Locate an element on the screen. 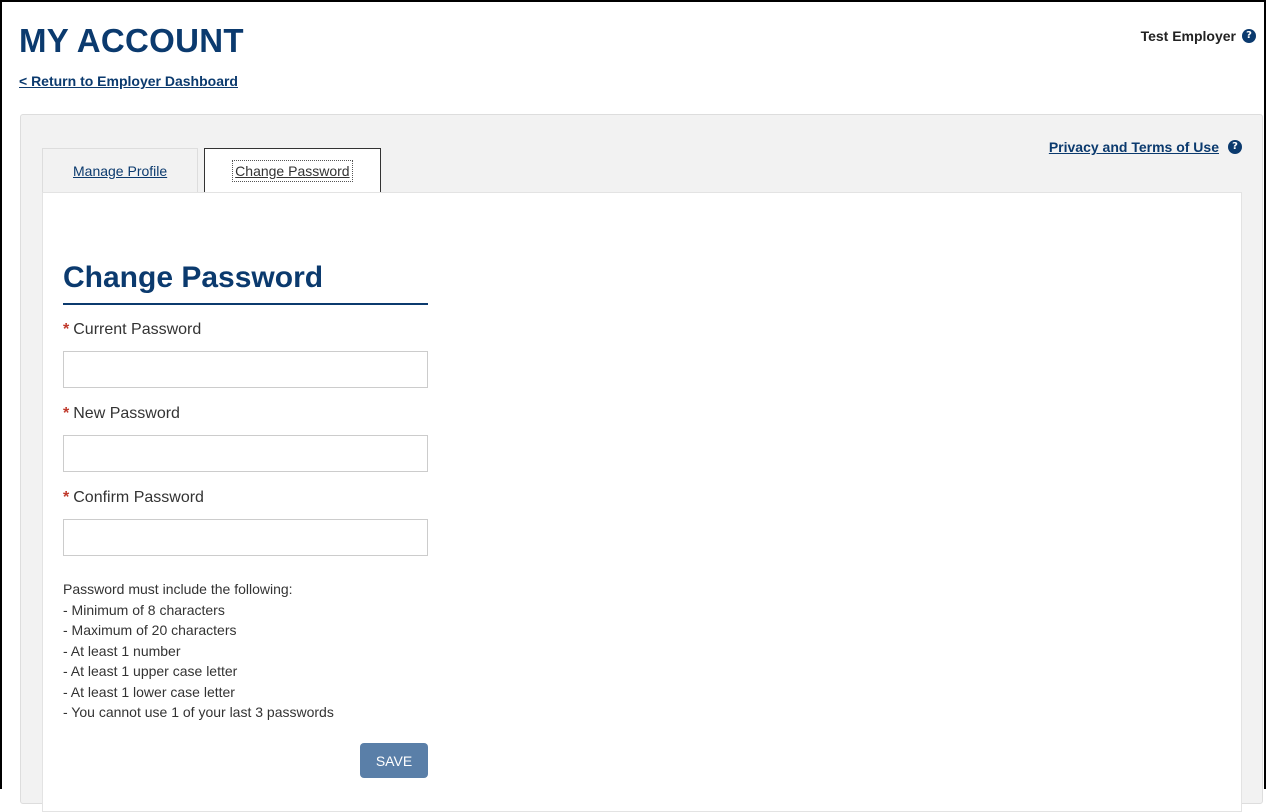  tab-manage-profile: Manage Profile is located at coordinates (120, 170).